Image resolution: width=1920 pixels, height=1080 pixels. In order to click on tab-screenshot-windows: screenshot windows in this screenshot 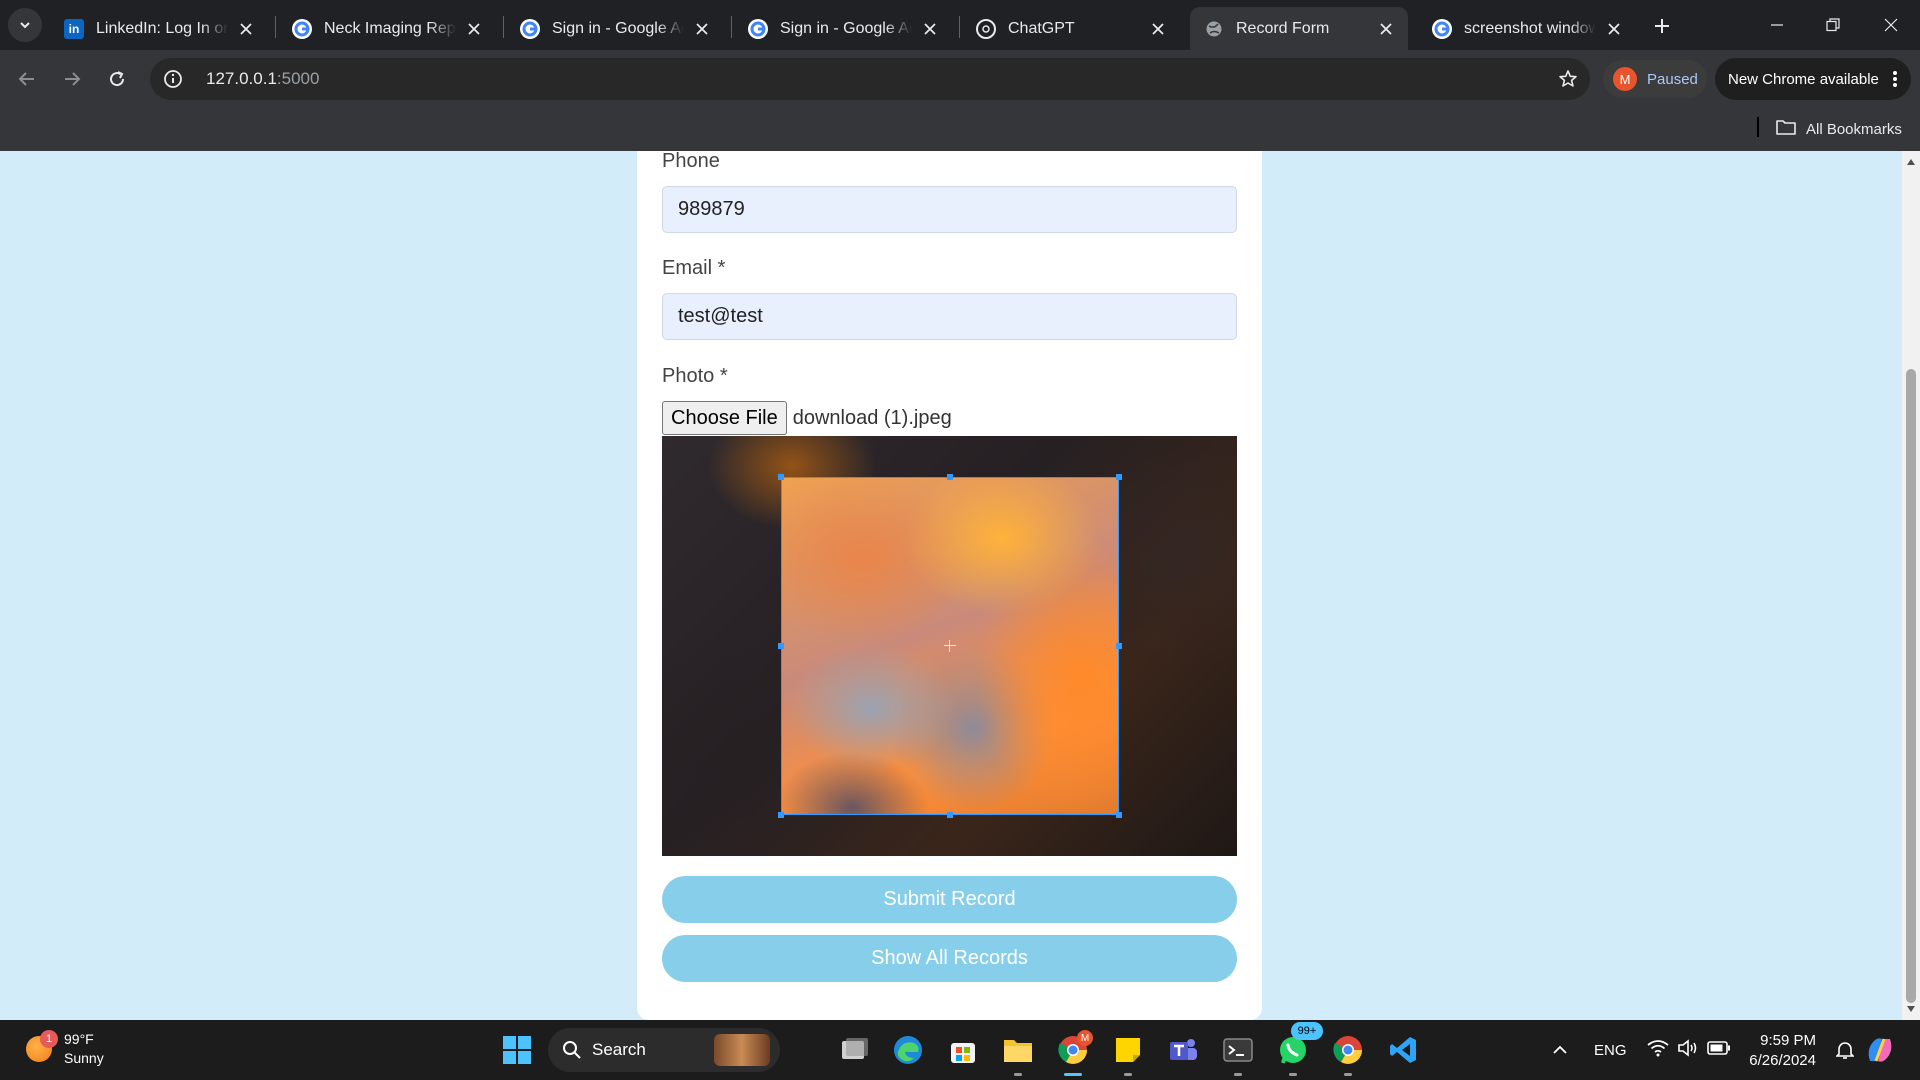, I will do `click(1527, 28)`.